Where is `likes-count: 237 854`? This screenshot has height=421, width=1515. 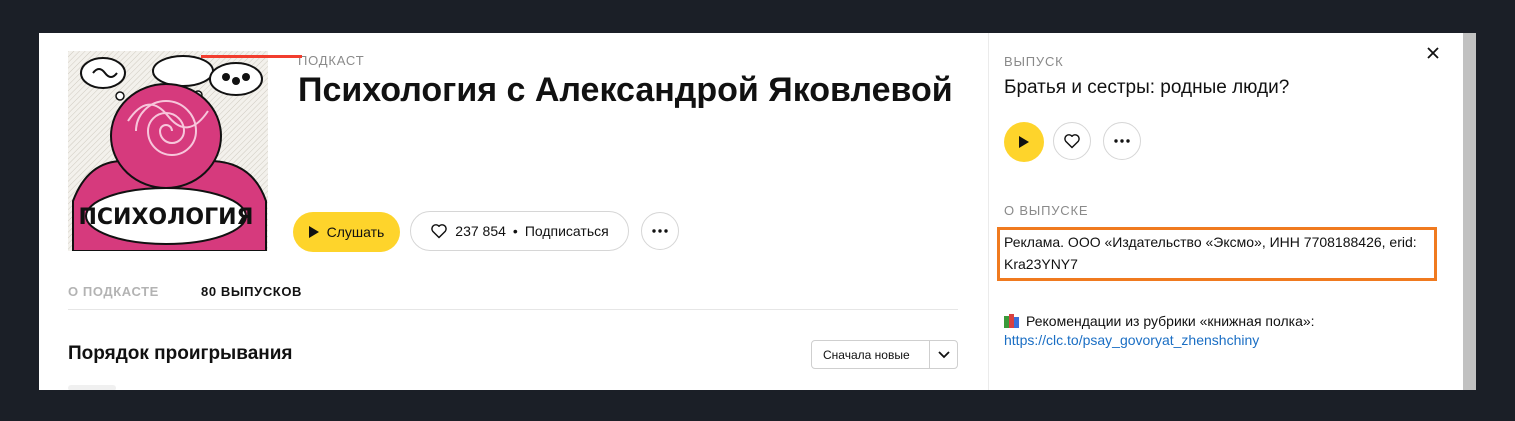 likes-count: 237 854 is located at coordinates (480, 231).